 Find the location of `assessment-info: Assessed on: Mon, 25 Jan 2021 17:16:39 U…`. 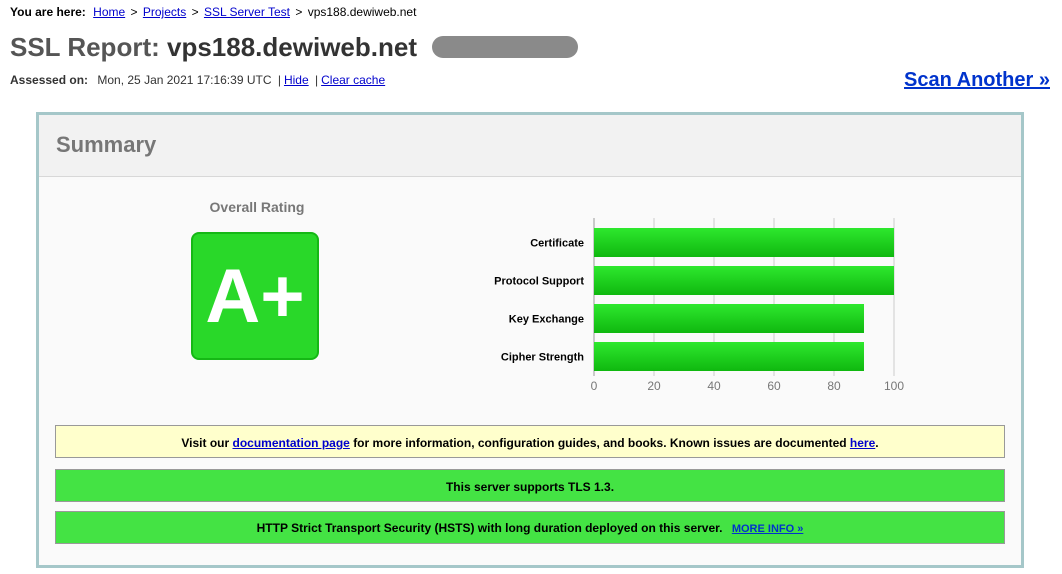

assessment-info: Assessed on: Mon, 25 Jan 2021 17:16:39 U… is located at coordinates (197, 80).